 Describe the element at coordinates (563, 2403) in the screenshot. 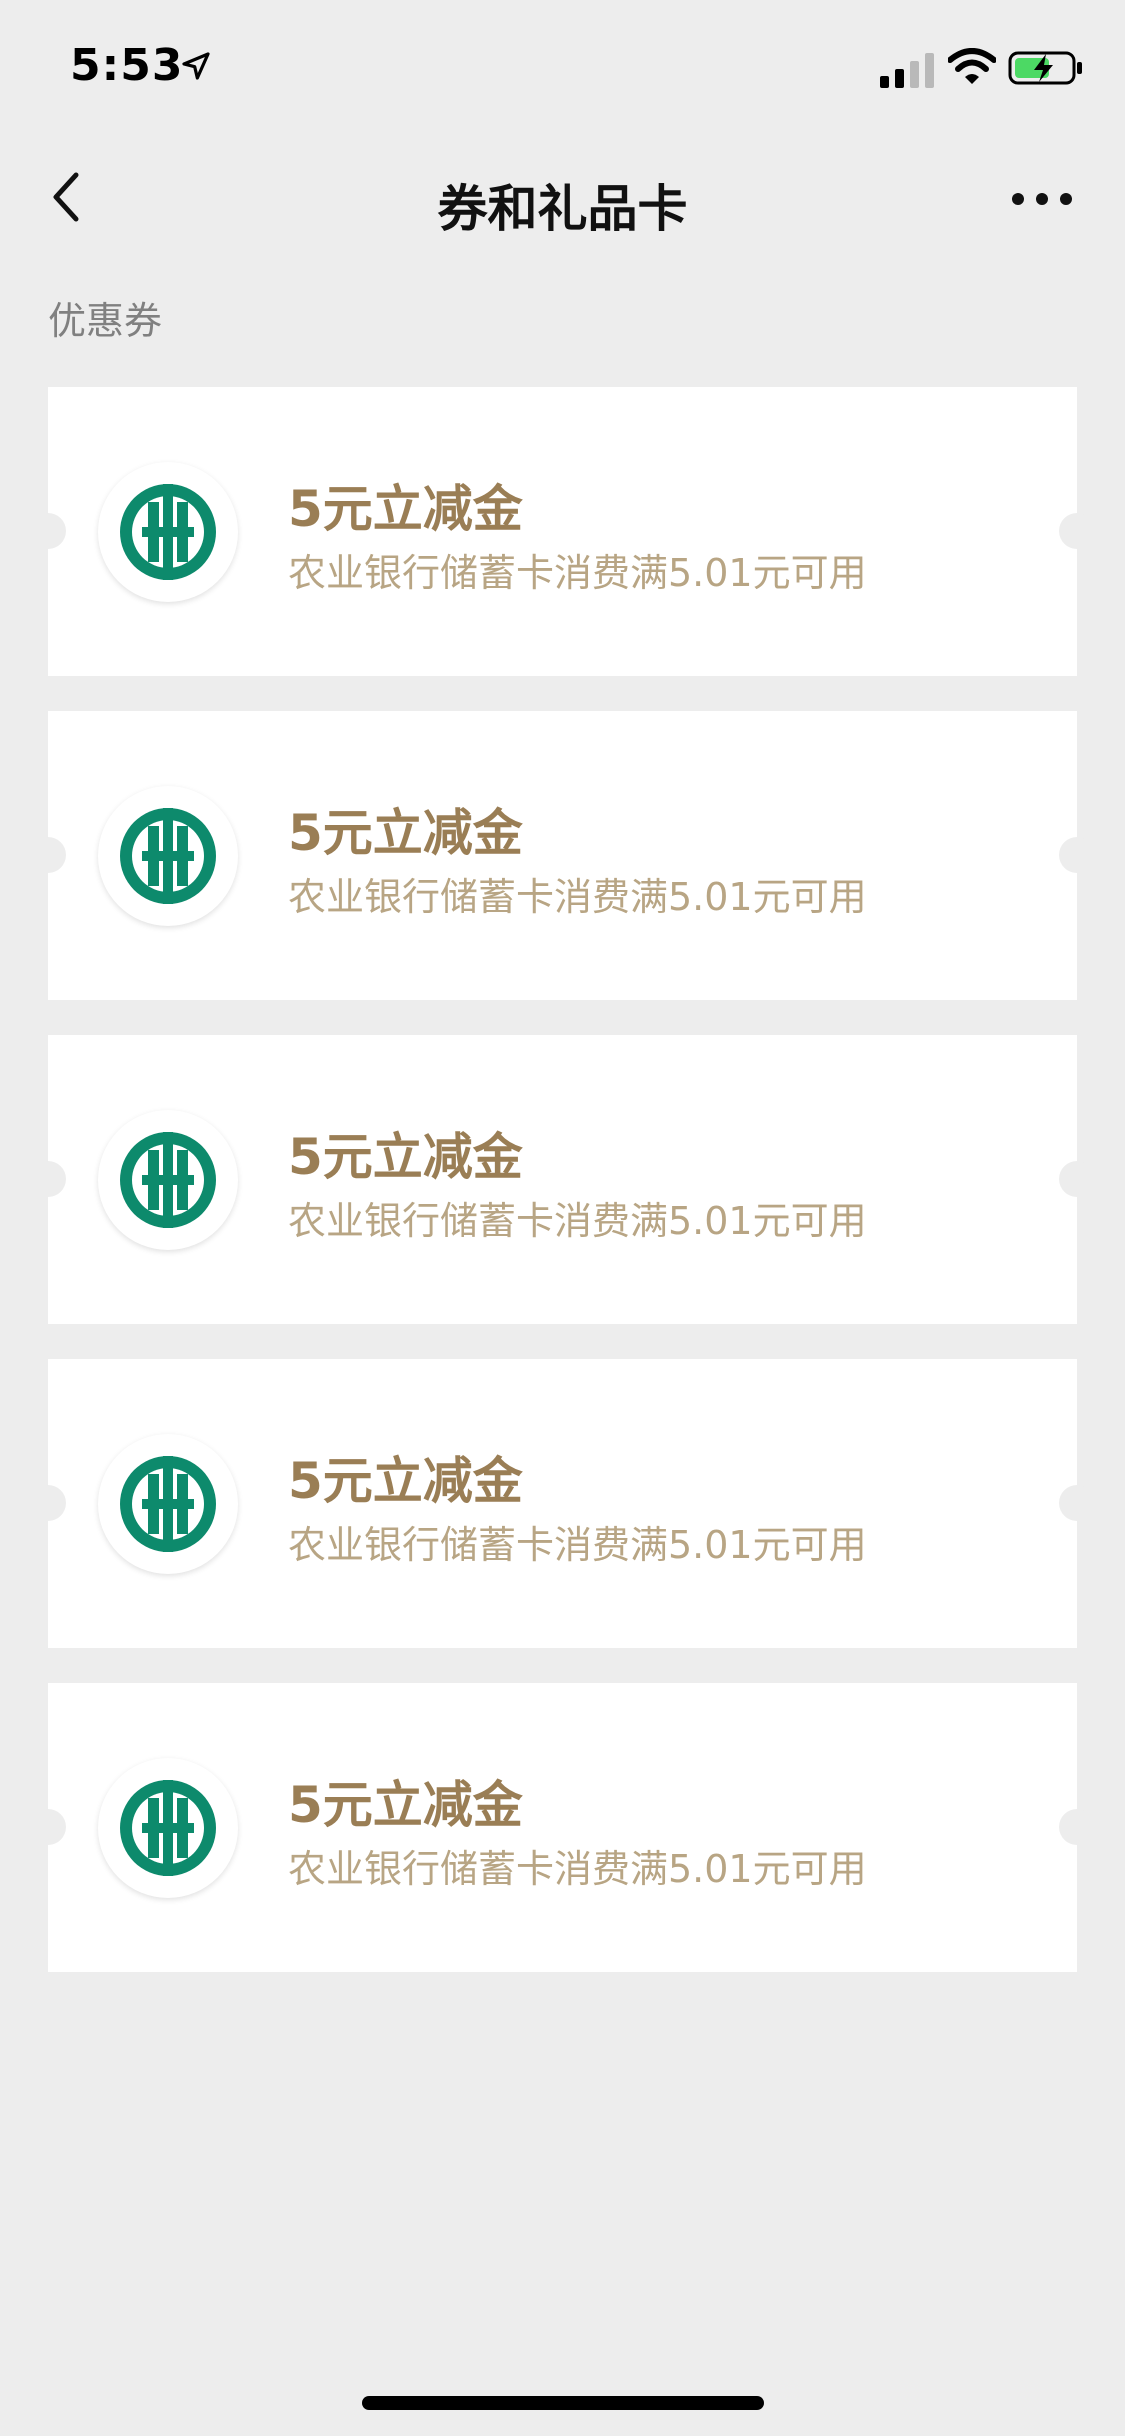

I see `home-indicator` at that location.